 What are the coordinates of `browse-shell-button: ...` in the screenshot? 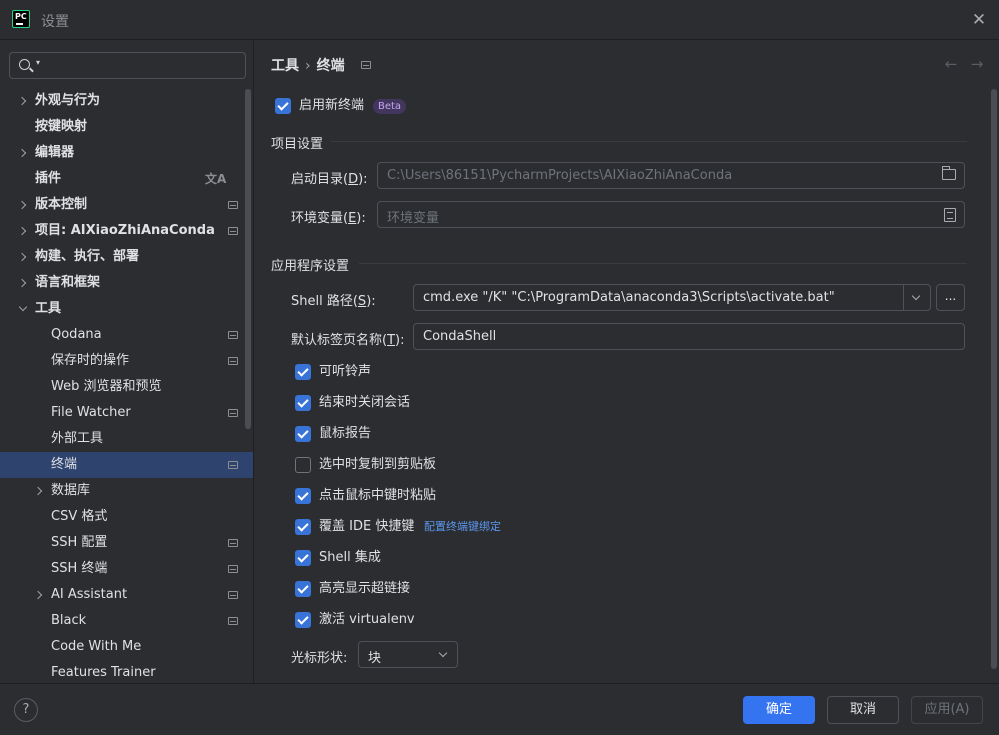 It's located at (950, 297).